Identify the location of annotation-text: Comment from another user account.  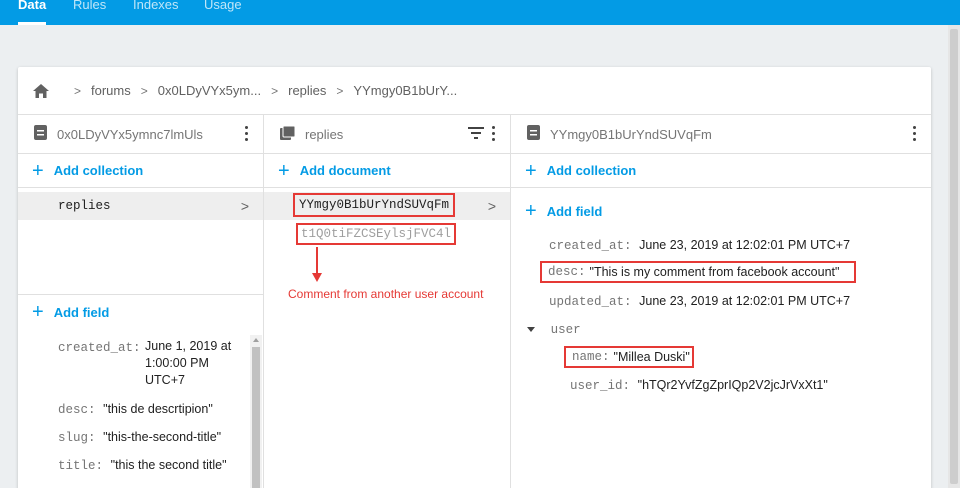
(386, 294).